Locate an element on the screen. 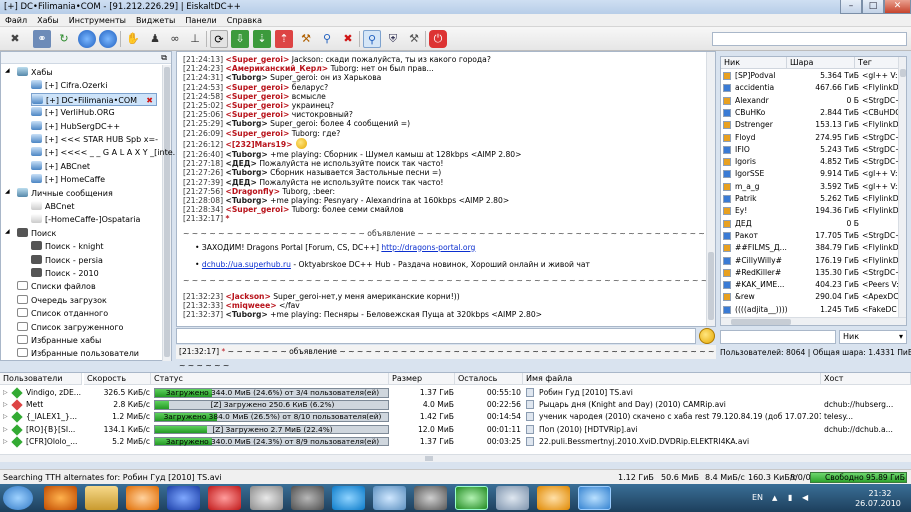  user-row: Ракот 17.705 ТиБ<StrgDC++ is located at coordinates (811, 236).